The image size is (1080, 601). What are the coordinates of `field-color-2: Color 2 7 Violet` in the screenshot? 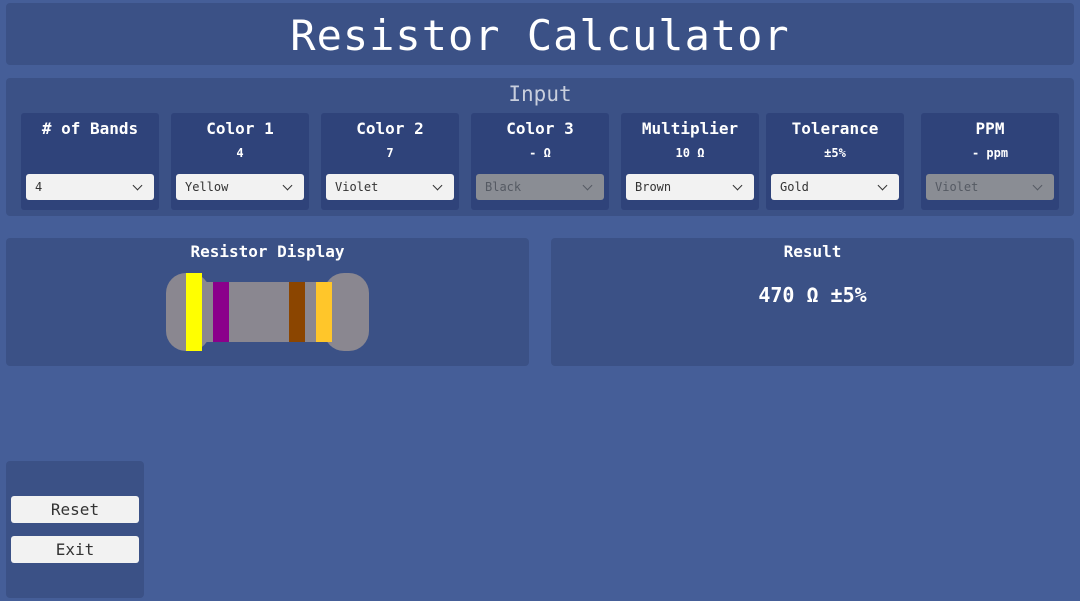 It's located at (390, 161).